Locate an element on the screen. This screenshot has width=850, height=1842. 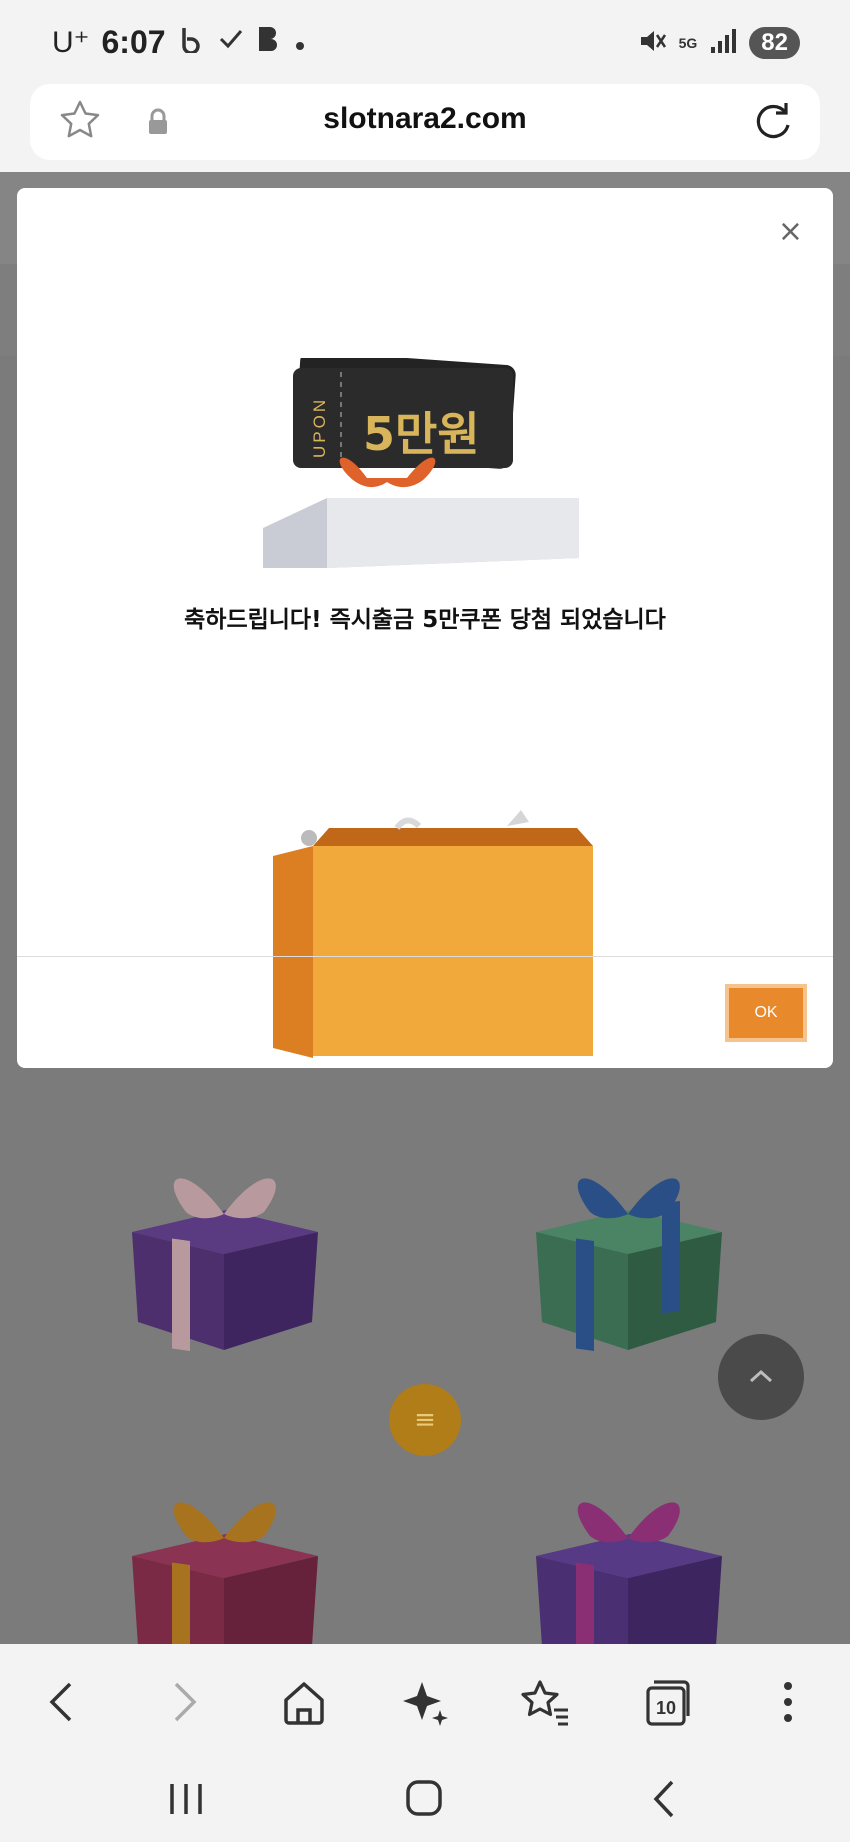
scroll-top-button is located at coordinates (761, 1377).